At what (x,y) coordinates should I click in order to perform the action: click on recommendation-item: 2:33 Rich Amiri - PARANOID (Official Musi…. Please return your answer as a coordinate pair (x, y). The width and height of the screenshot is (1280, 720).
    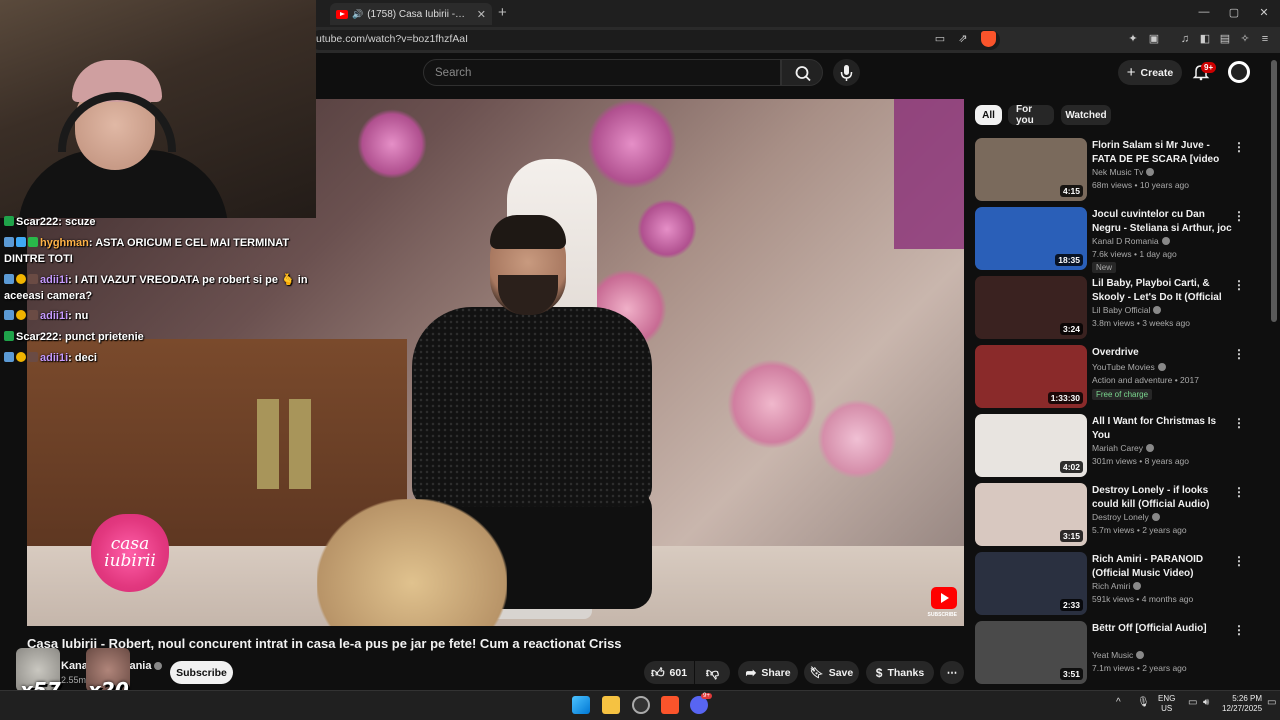
    Looking at the image, I should click on (1115, 584).